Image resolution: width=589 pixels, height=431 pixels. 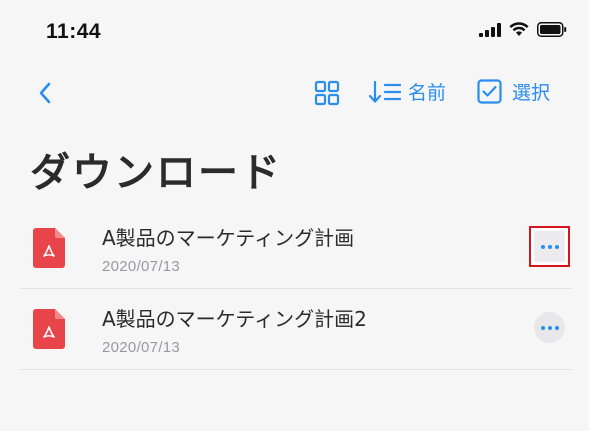 What do you see at coordinates (490, 29) in the screenshot?
I see `signal-icon` at bounding box center [490, 29].